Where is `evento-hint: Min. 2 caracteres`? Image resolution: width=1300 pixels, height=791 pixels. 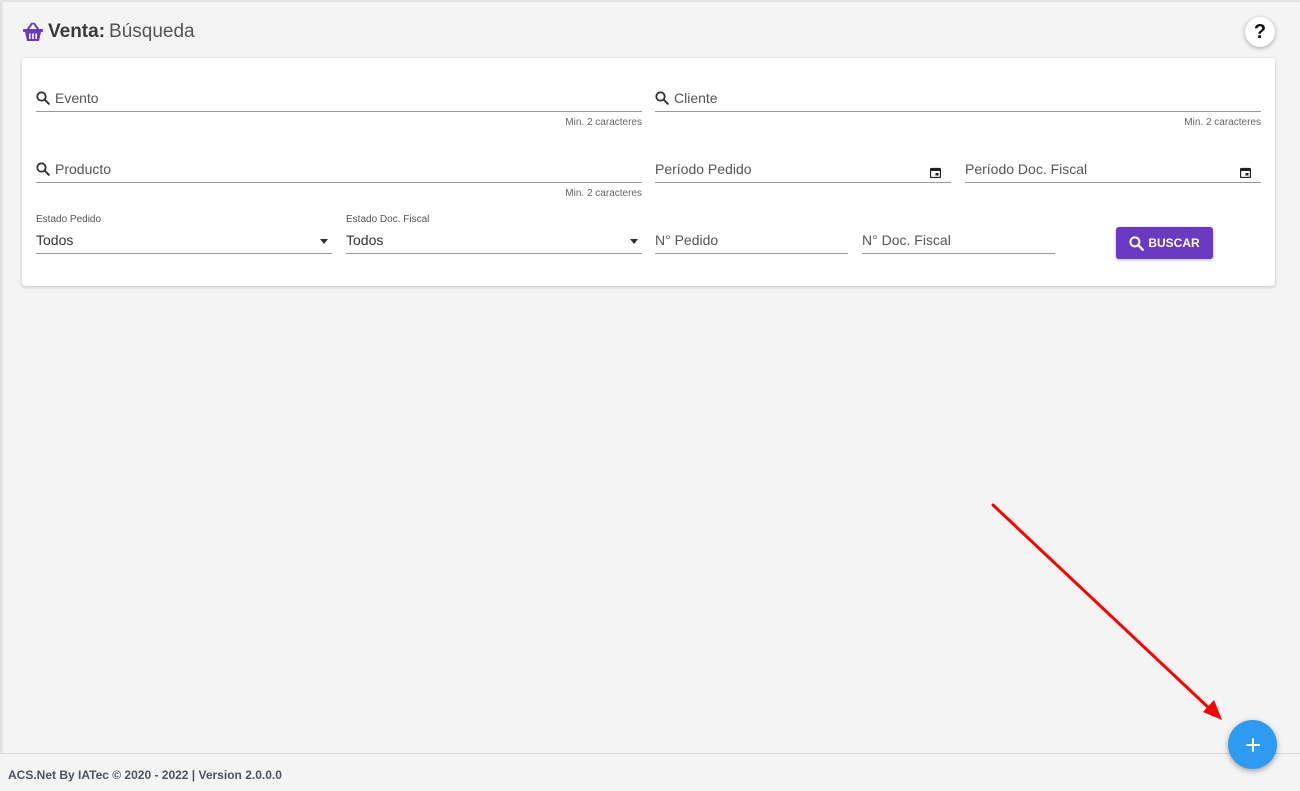 evento-hint: Min. 2 caracteres is located at coordinates (603, 122).